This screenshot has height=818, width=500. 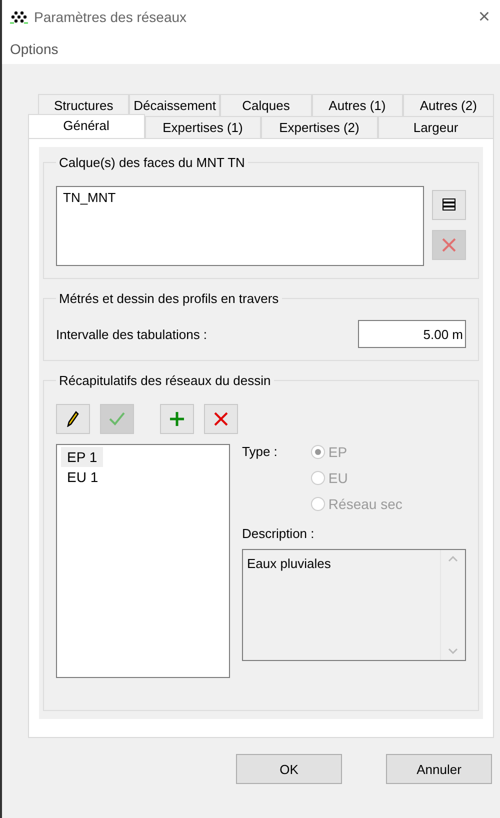 I want to click on tab: Expertises (1), so click(x=202, y=127).